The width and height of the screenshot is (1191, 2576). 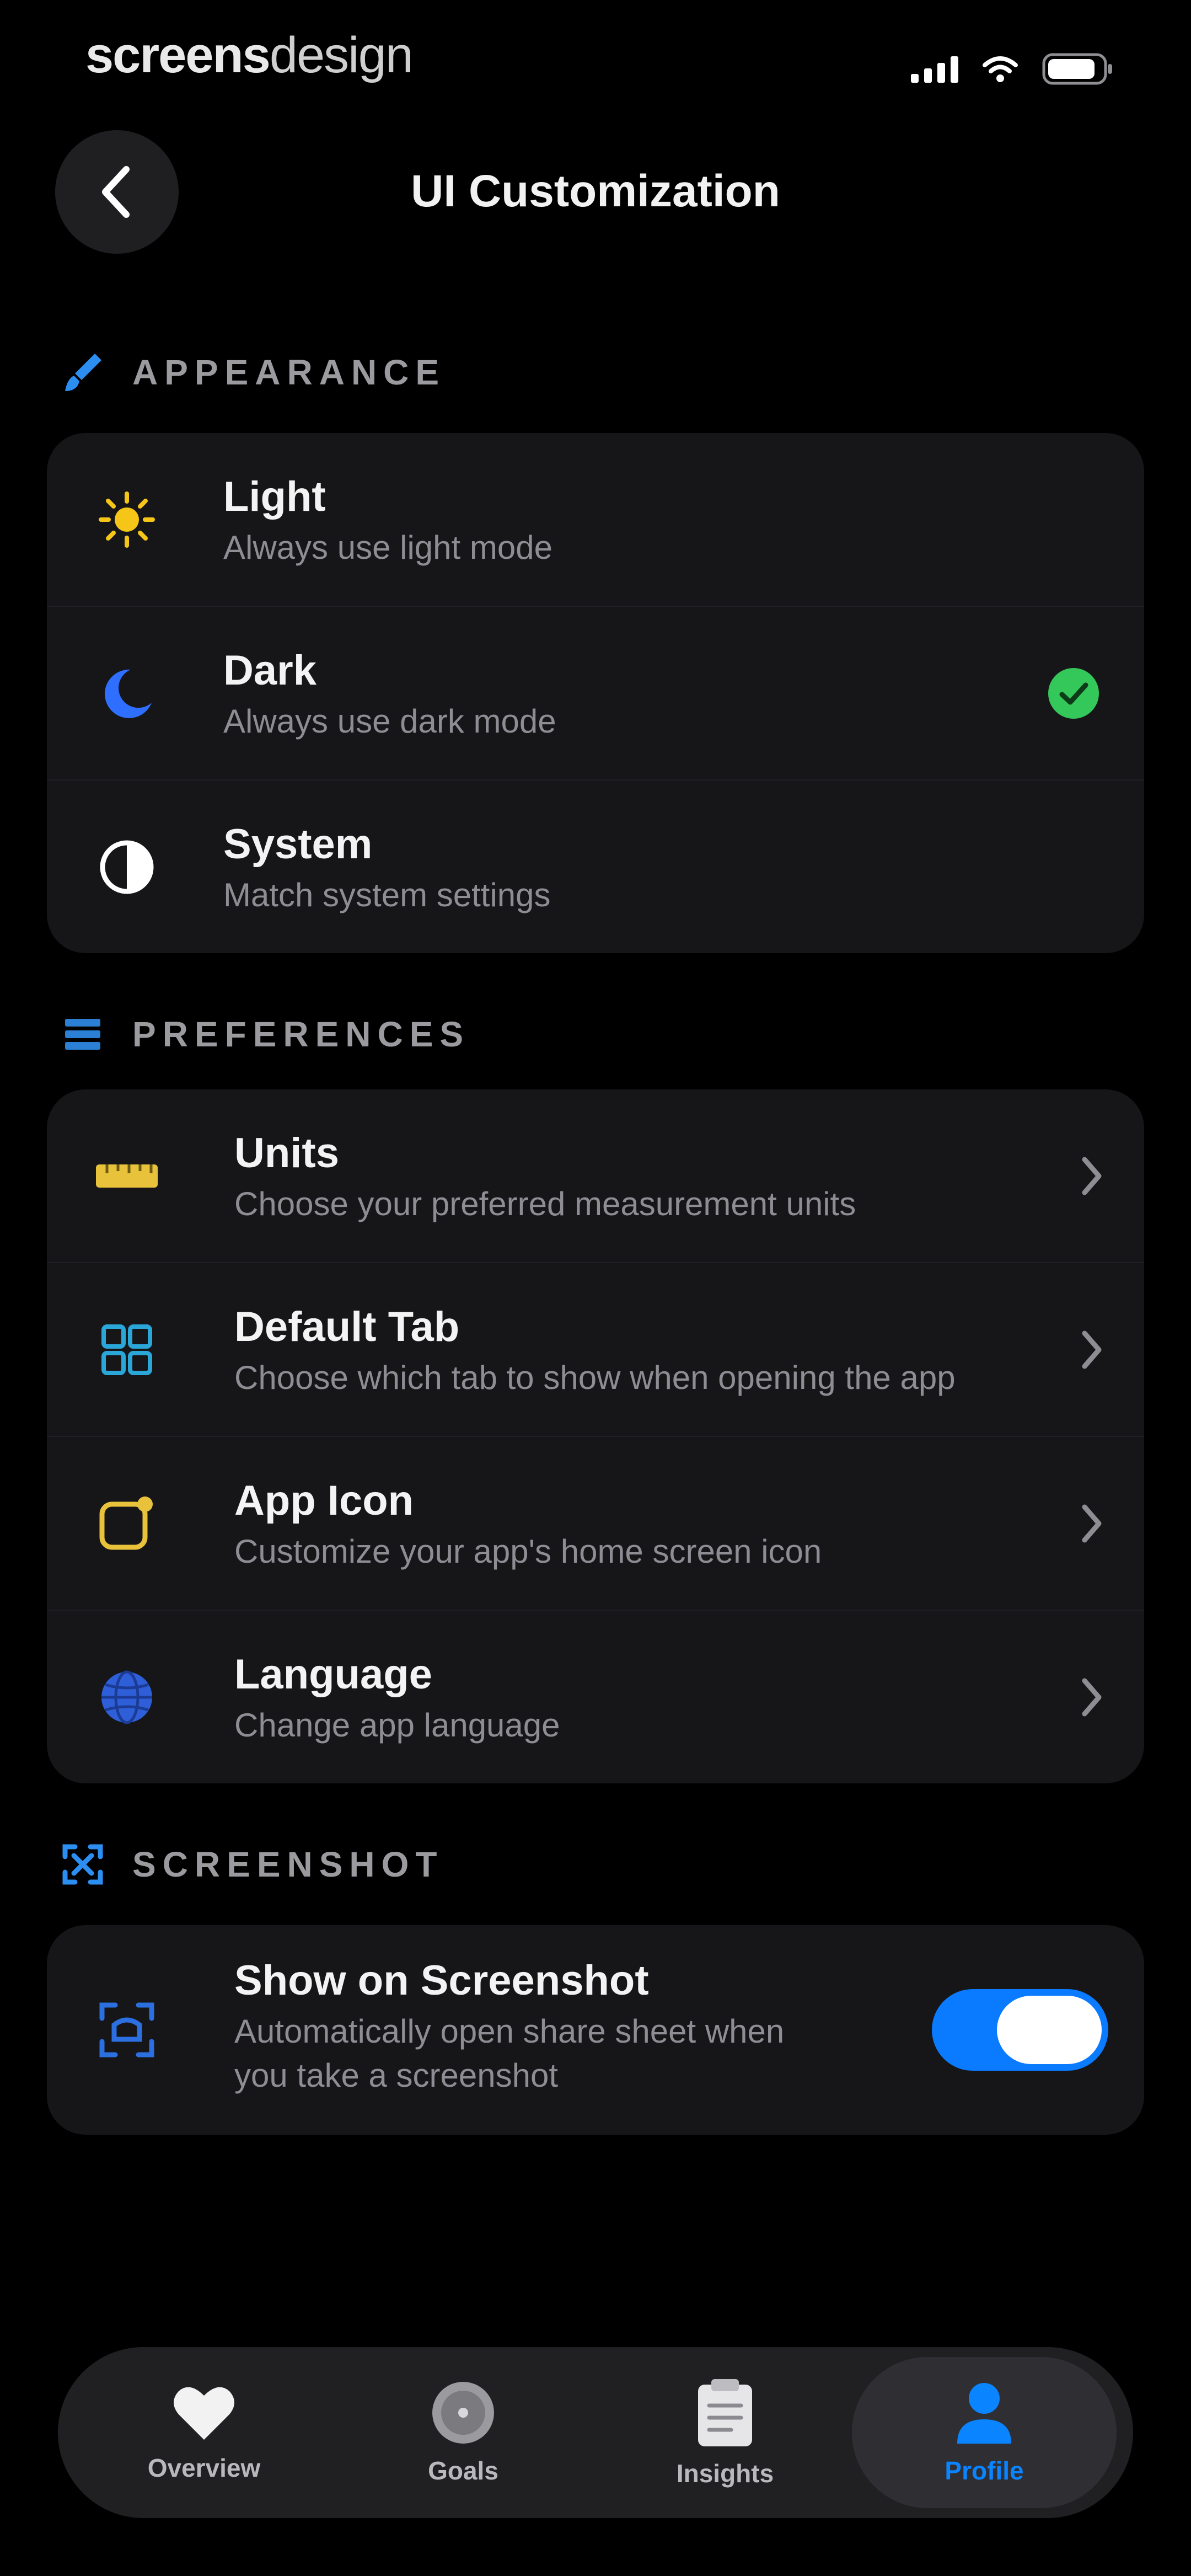 I want to click on battery-icon, so click(x=1078, y=68).